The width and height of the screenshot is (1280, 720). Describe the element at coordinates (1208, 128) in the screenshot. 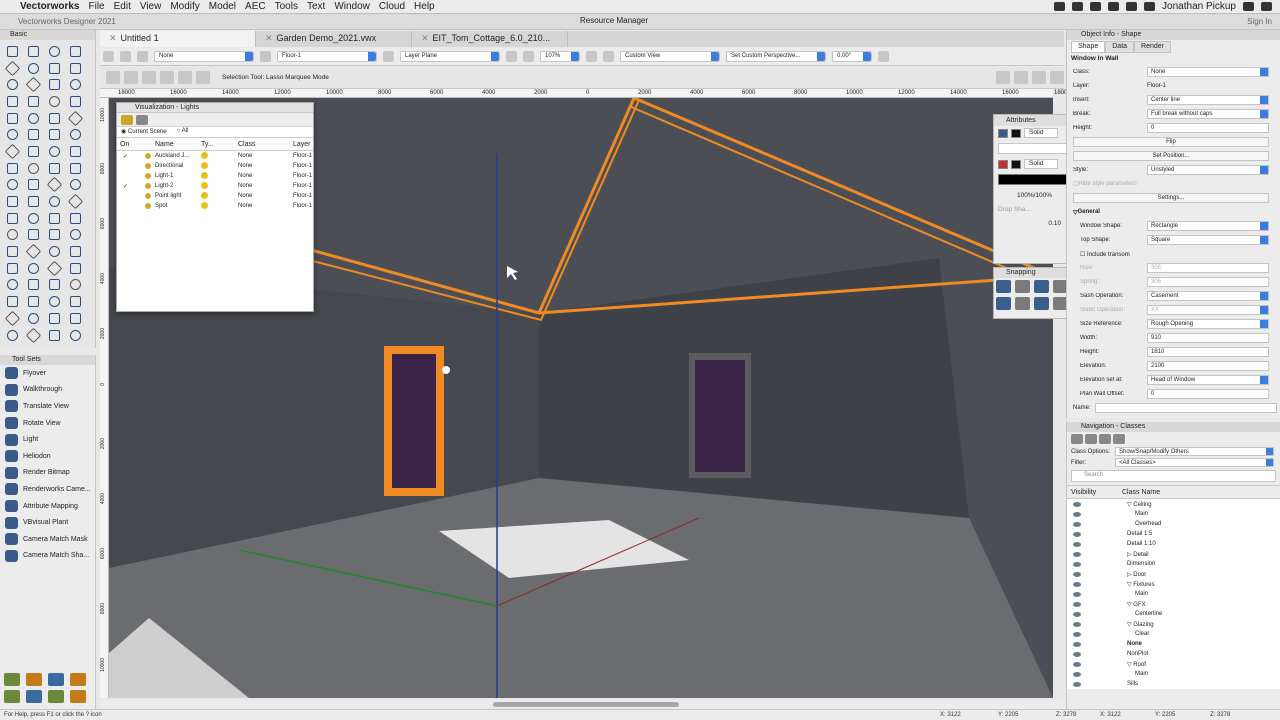

I see `oip-height-field: 0` at that location.